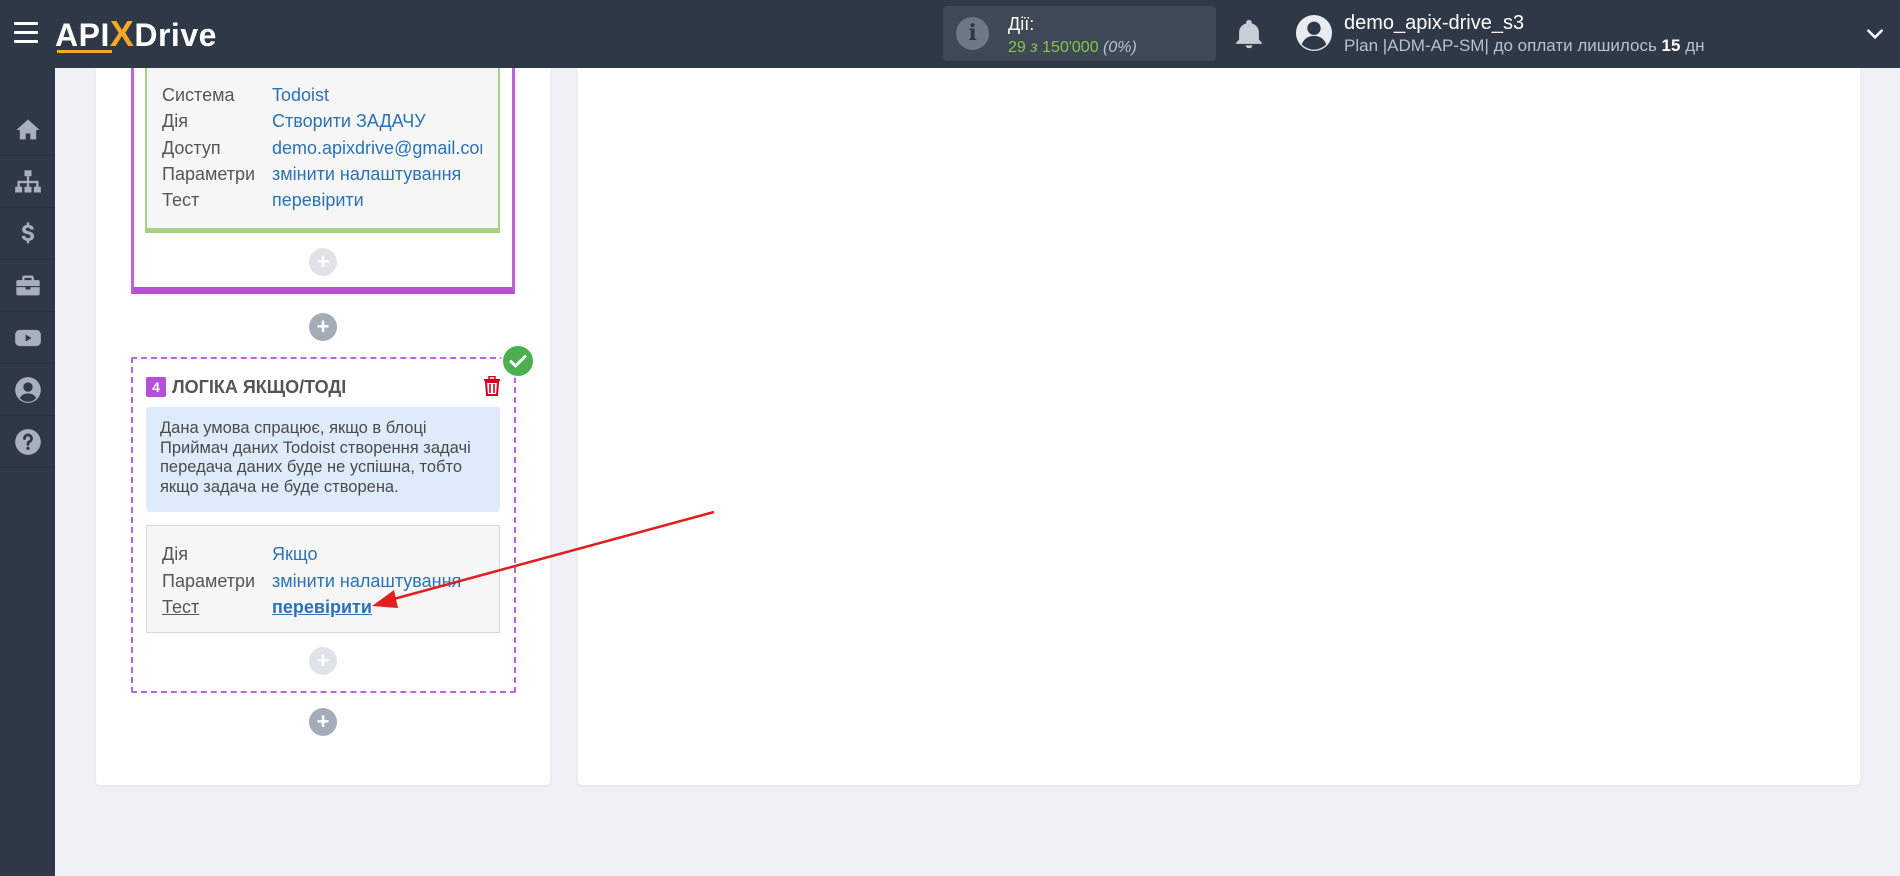 The width and height of the screenshot is (1900, 876). I want to click on hamburger-menu-icon, so click(26, 34).